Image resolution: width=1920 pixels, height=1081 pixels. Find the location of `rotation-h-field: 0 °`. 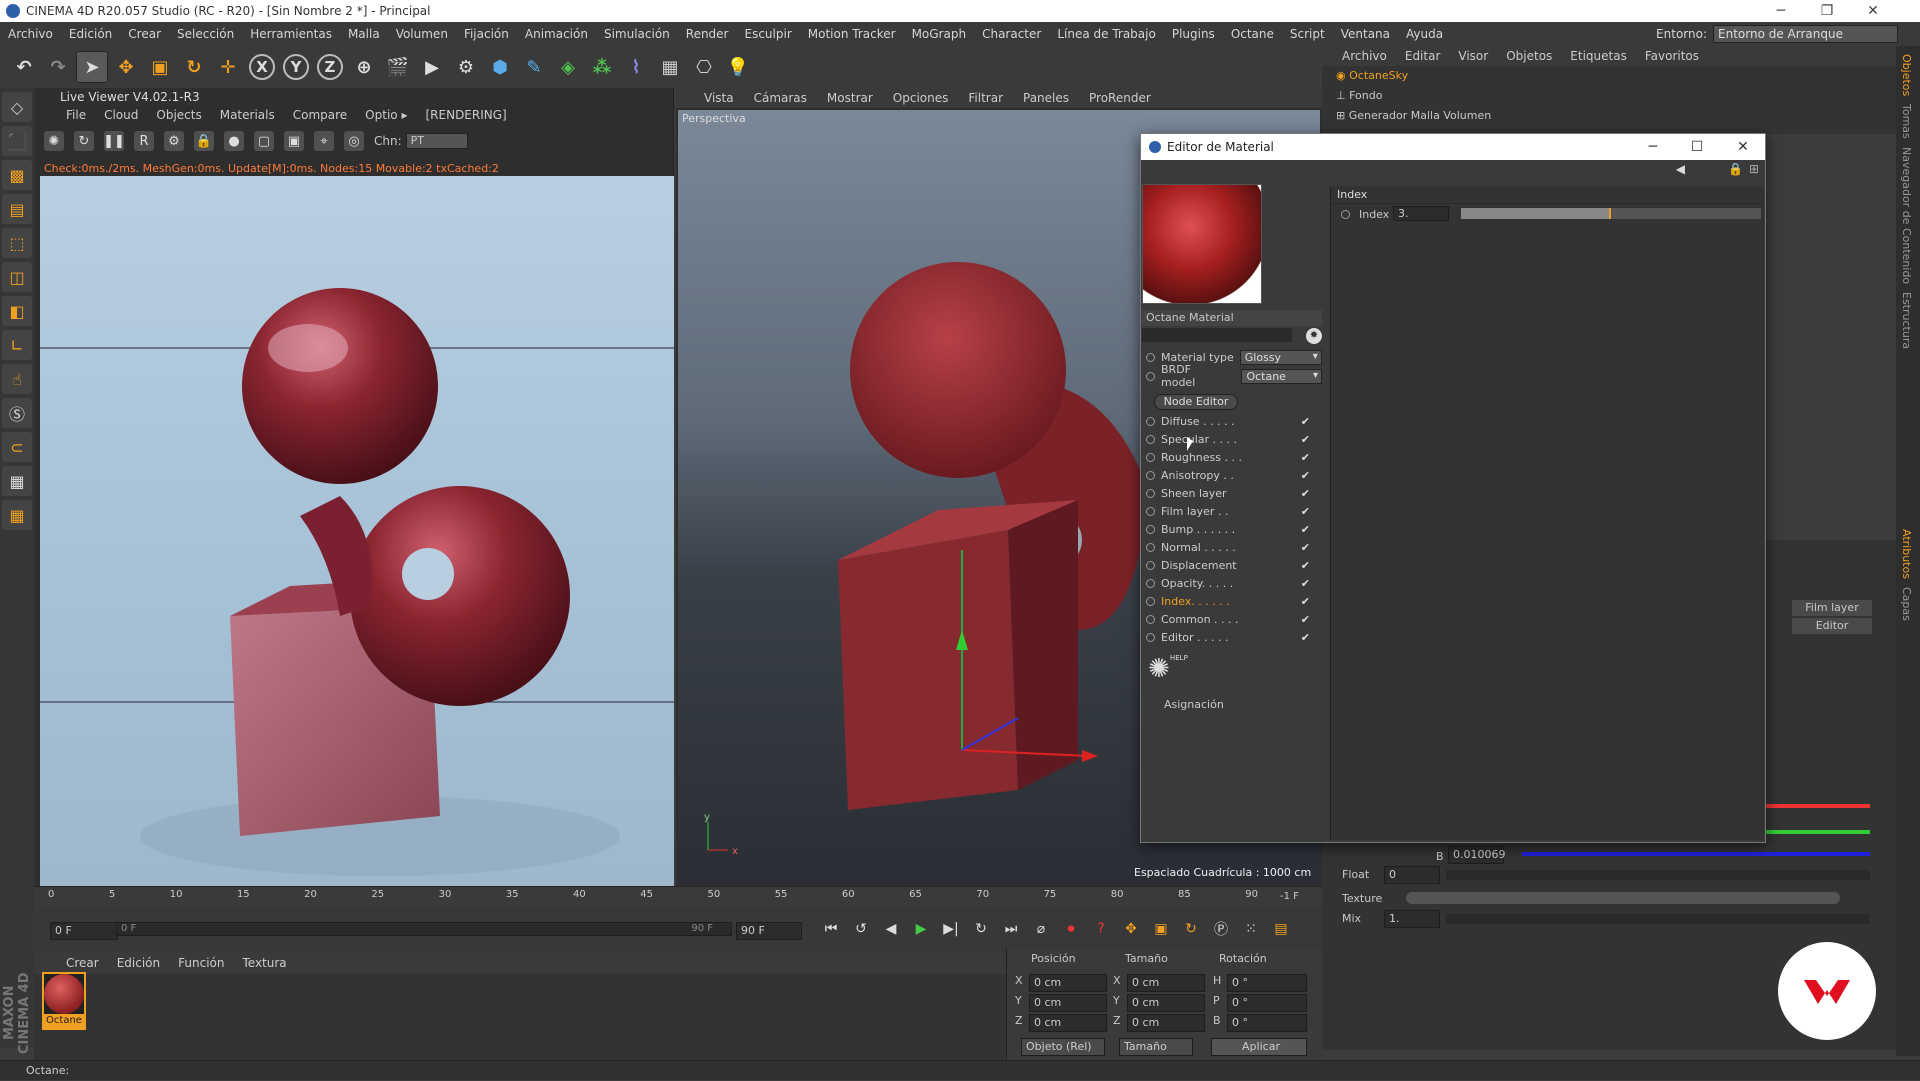

rotation-h-field: 0 ° is located at coordinates (1267, 983).